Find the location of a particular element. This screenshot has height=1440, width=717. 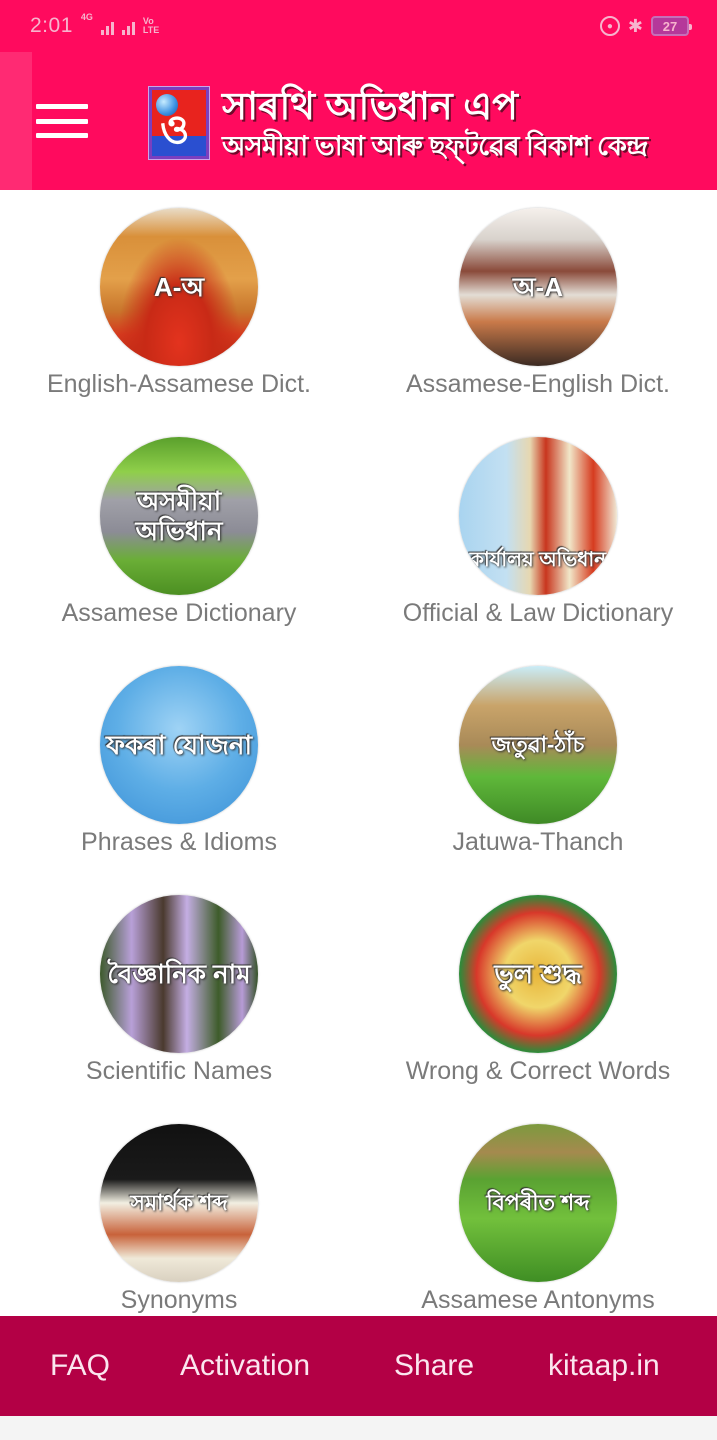

bottom-nav: FAQ Activation Share kitaap.in is located at coordinates (358, 1366).